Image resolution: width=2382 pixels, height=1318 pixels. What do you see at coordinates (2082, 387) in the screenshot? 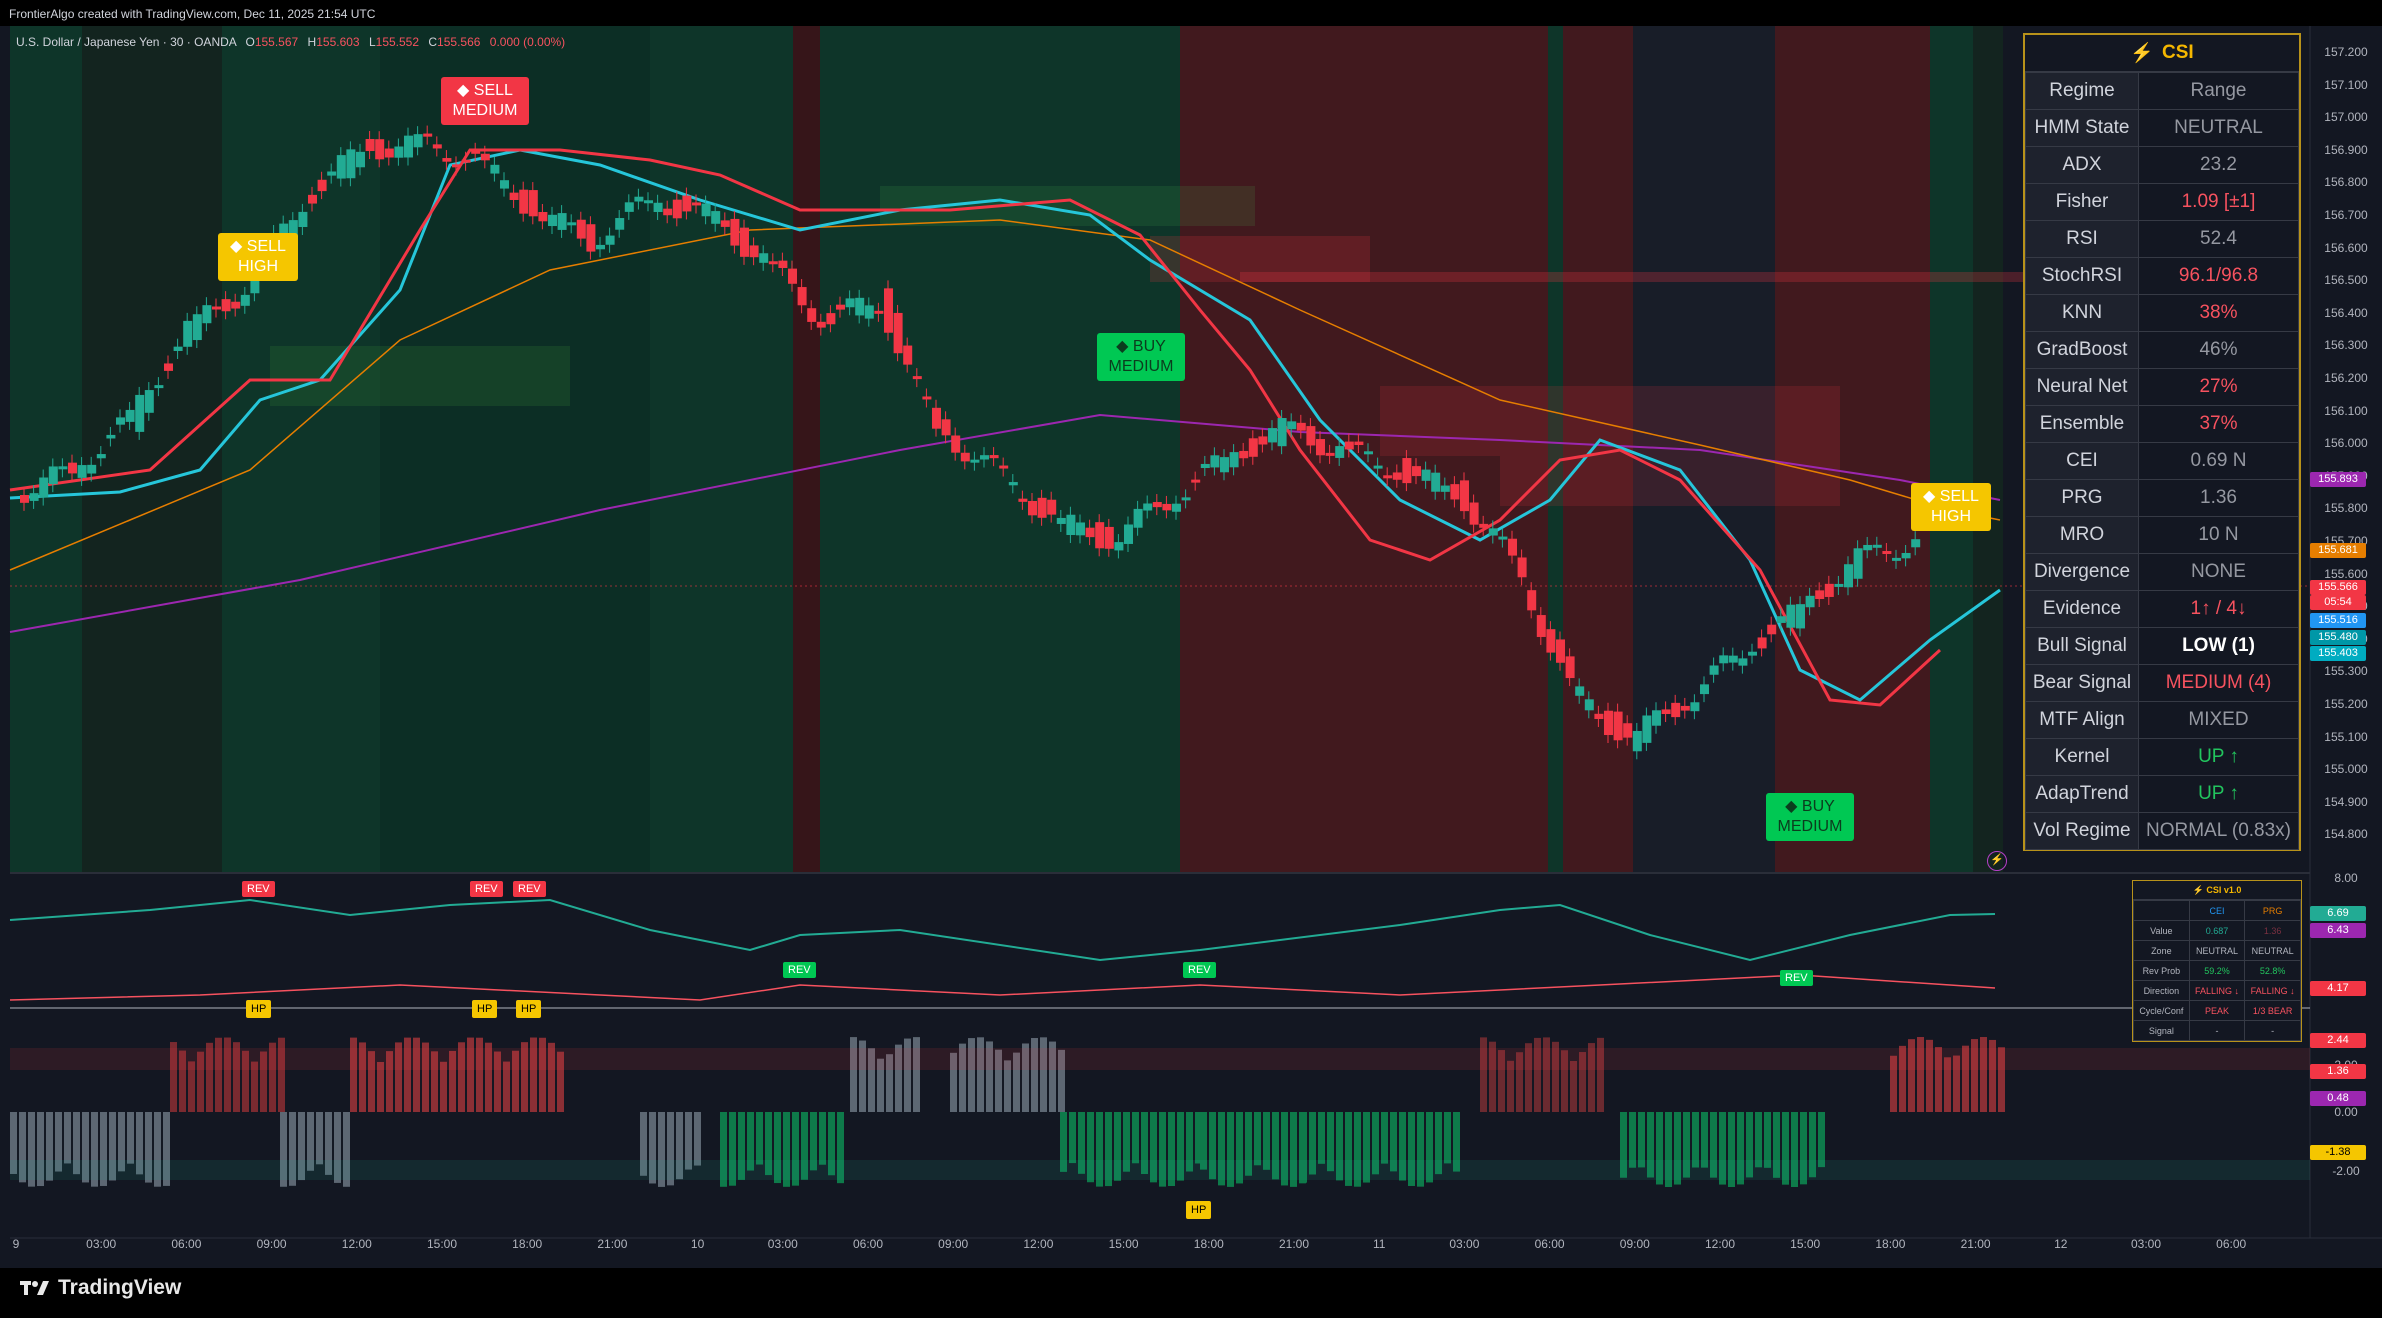
I see `csi-row-label: Neural Net` at bounding box center [2082, 387].